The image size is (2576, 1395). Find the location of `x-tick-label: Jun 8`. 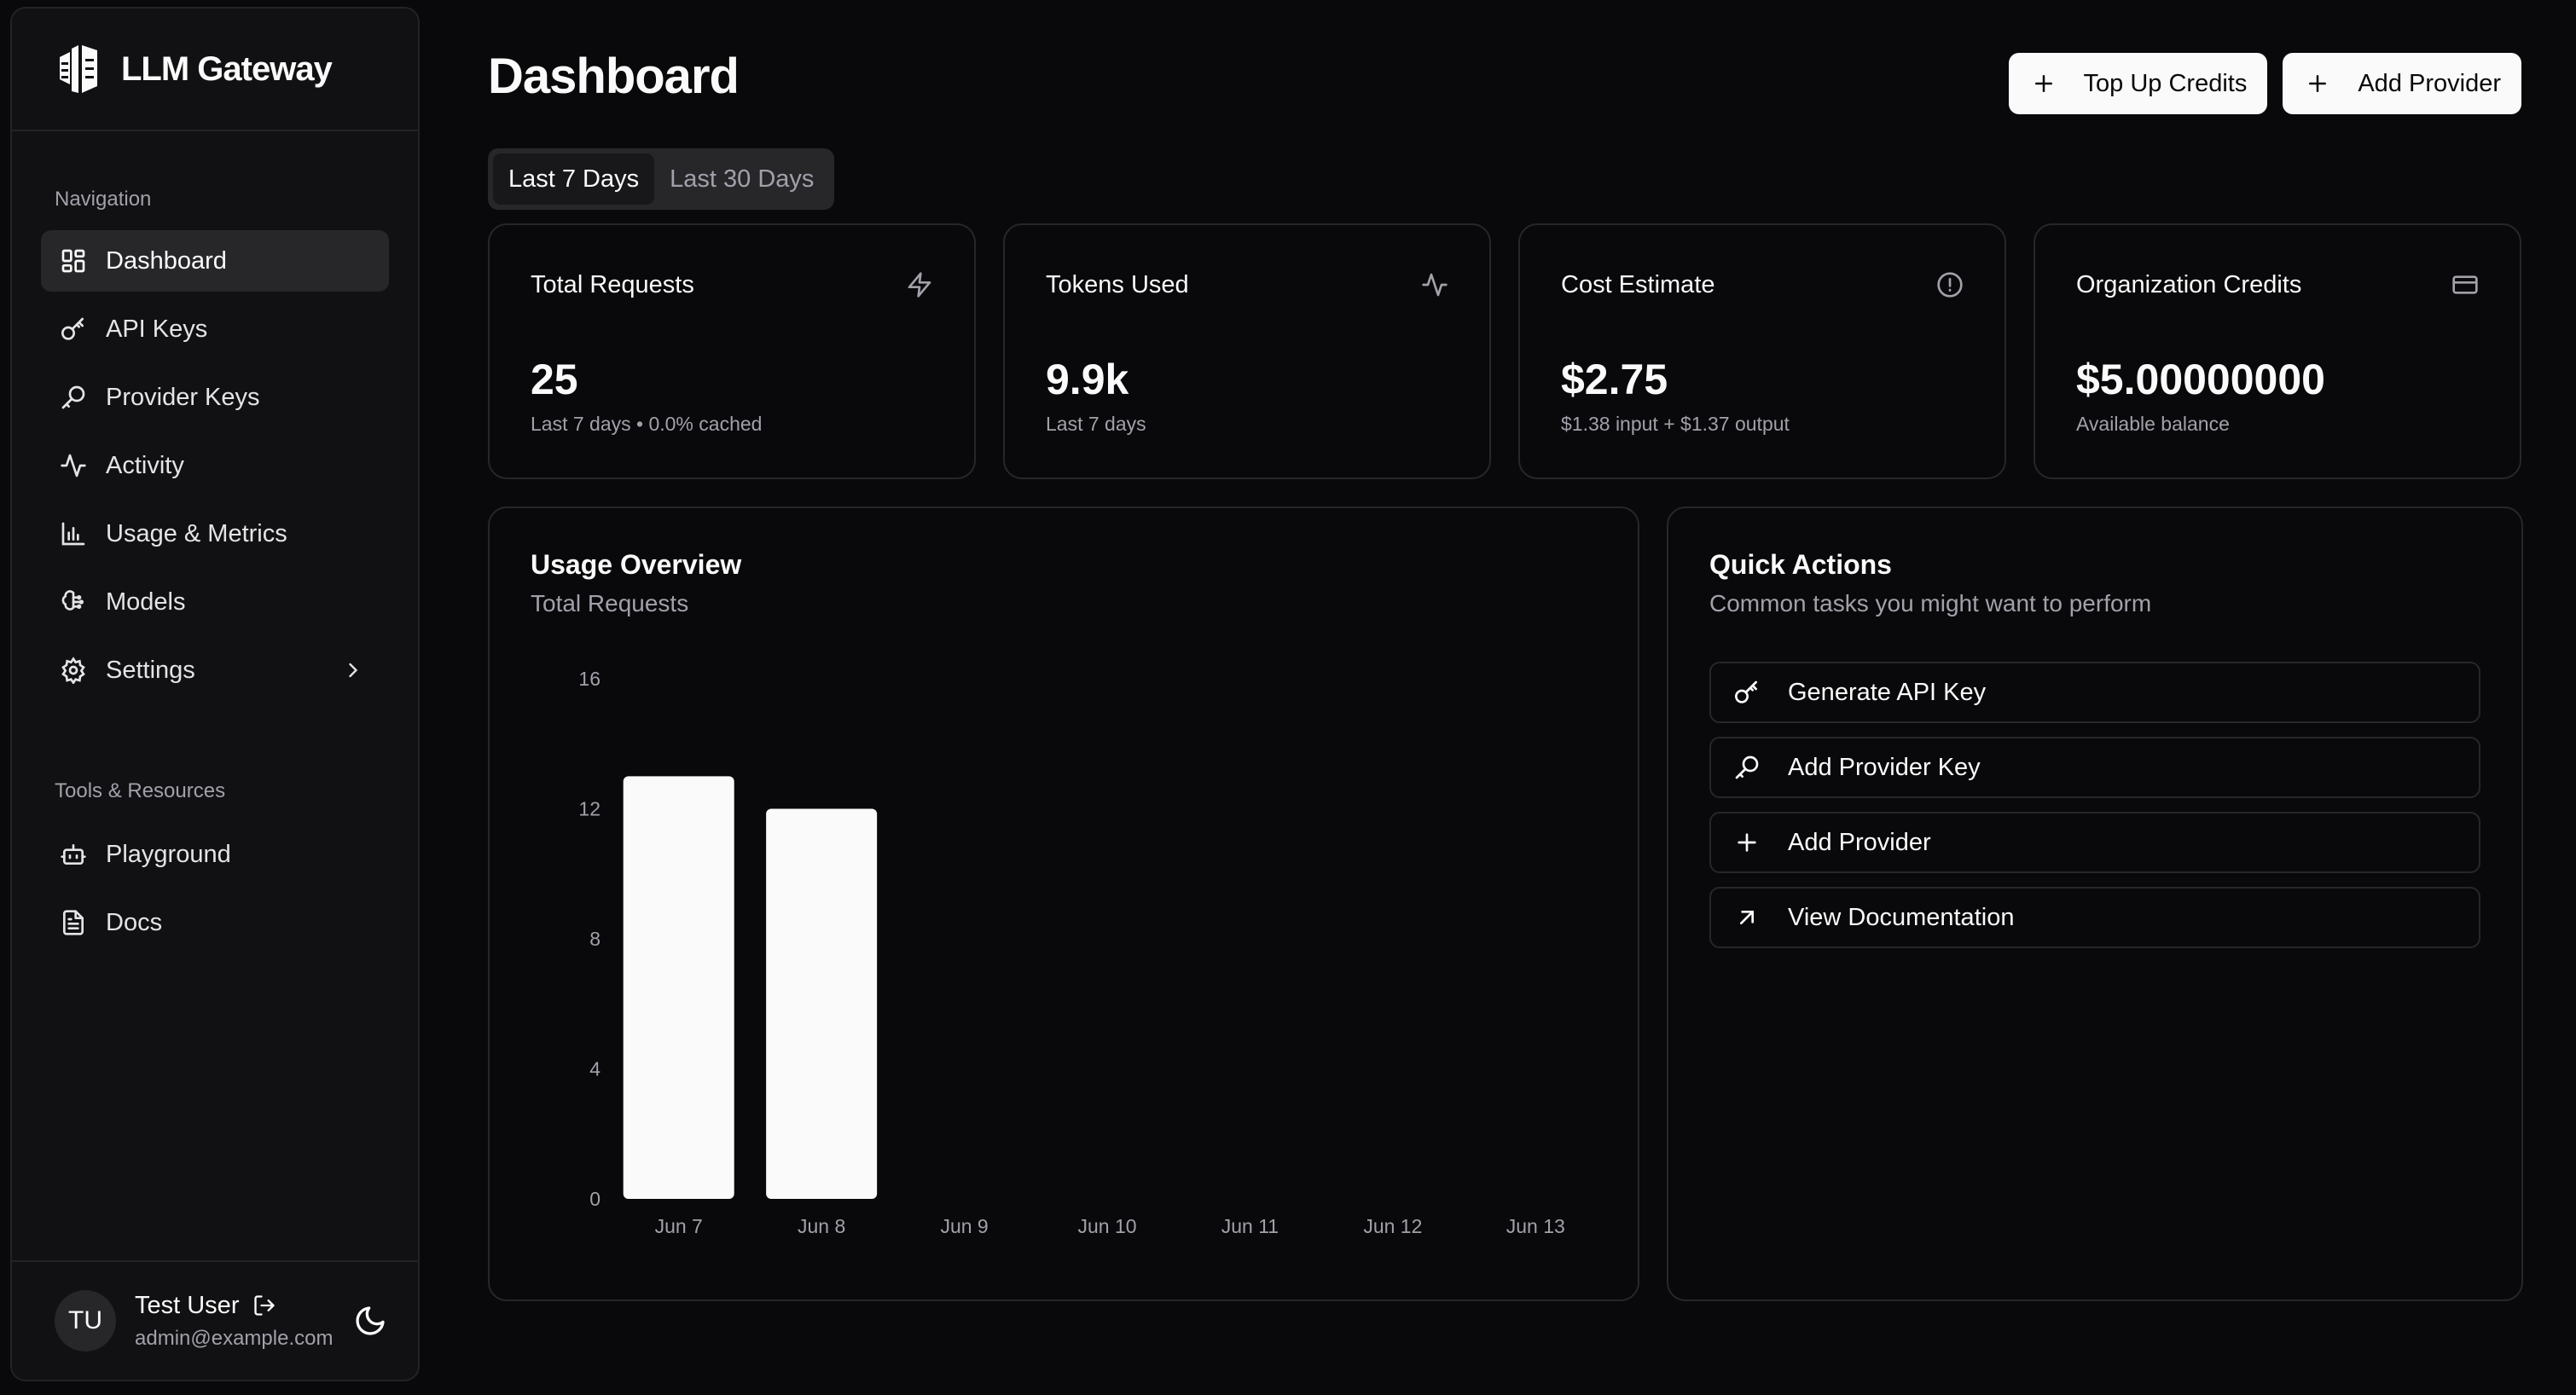

x-tick-label: Jun 8 is located at coordinates (821, 1226).